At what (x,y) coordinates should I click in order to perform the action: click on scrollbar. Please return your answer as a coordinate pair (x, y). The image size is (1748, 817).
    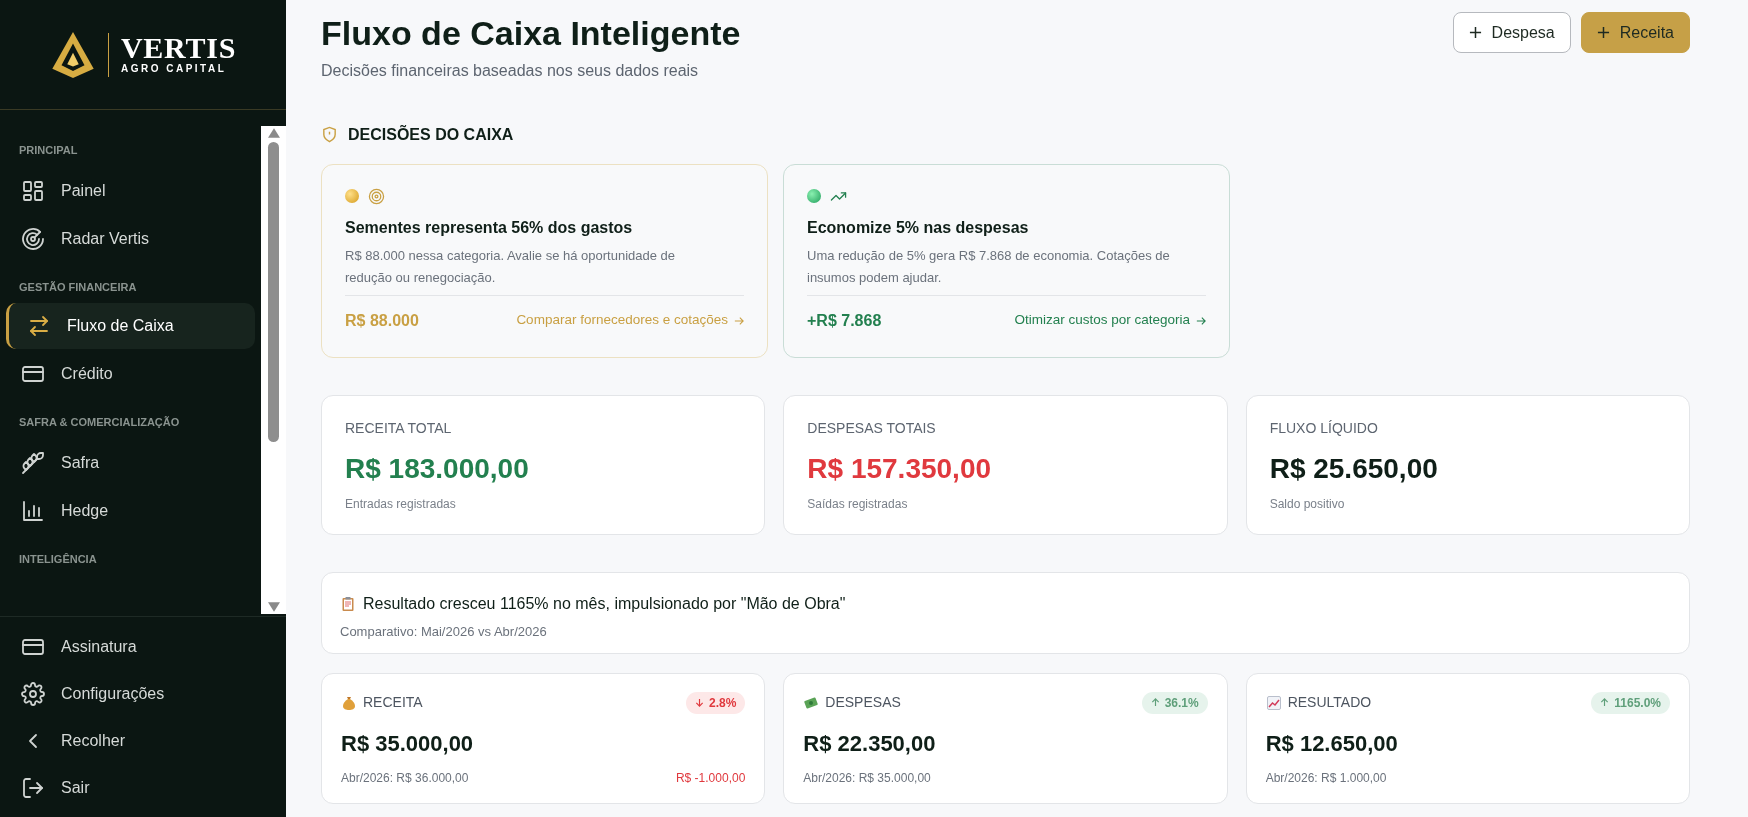
    Looking at the image, I should click on (273, 370).